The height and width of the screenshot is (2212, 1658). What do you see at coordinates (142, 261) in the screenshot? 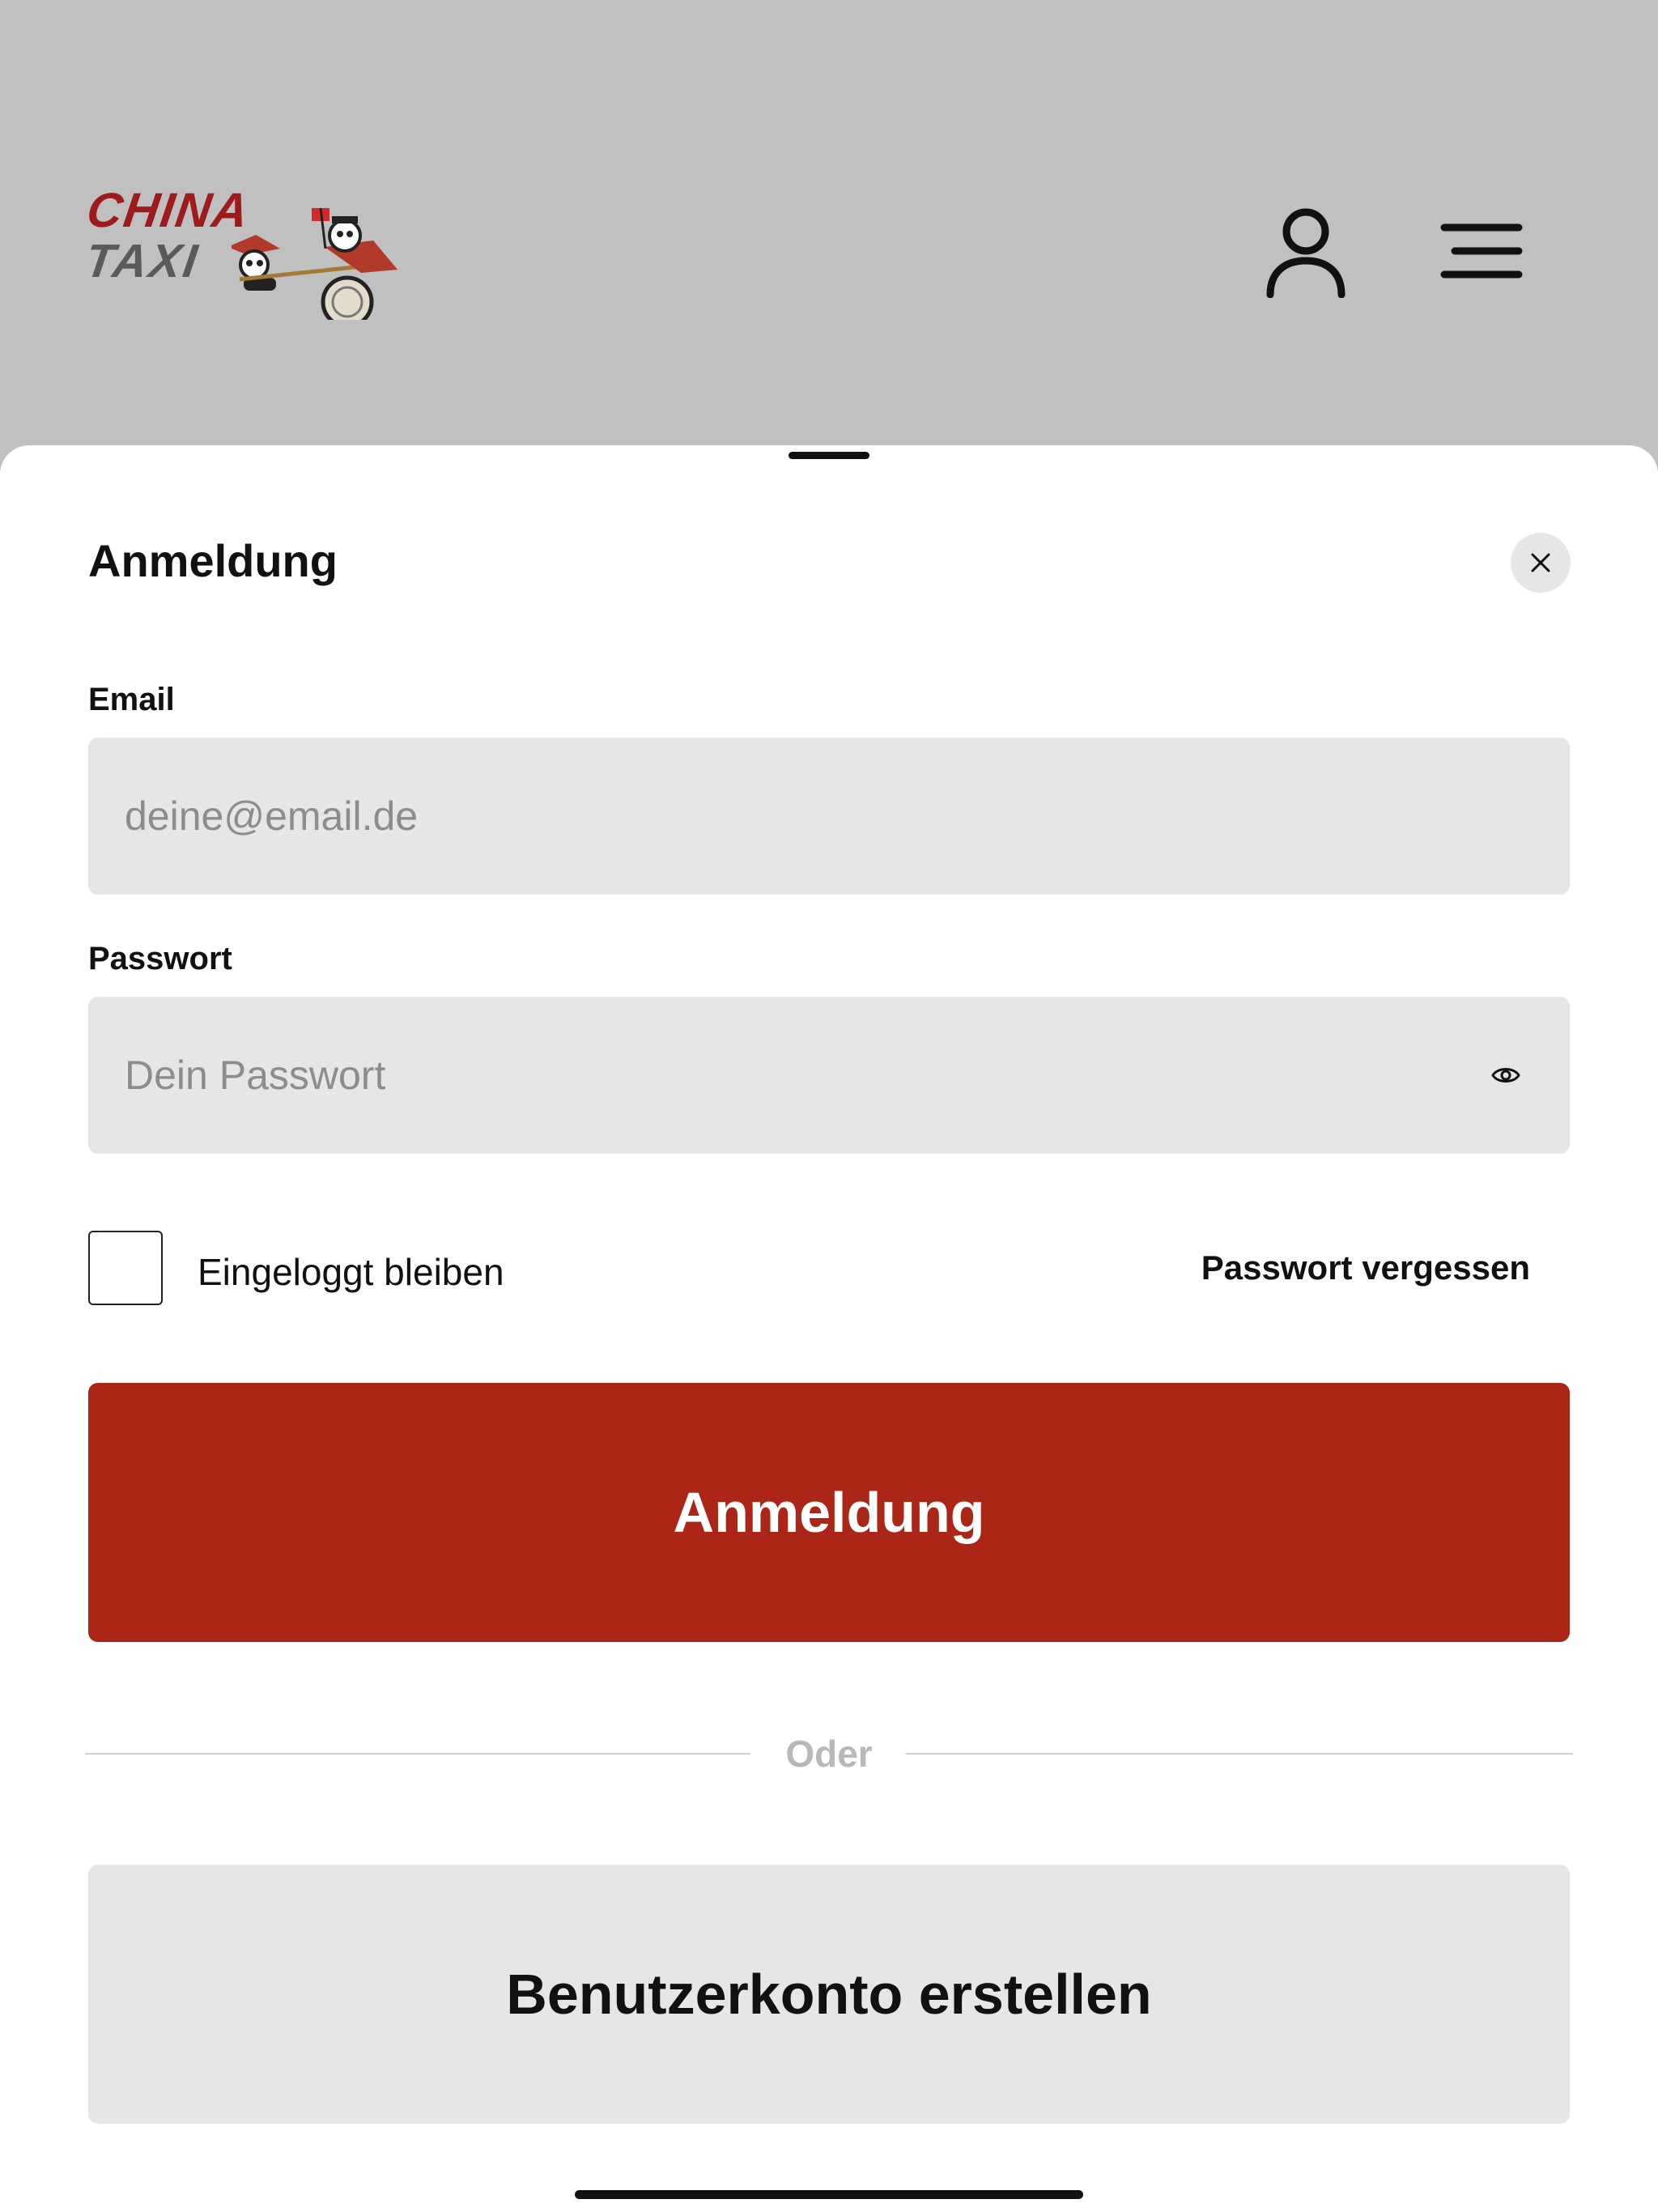
I see `logo-text-line2: TAXI` at bounding box center [142, 261].